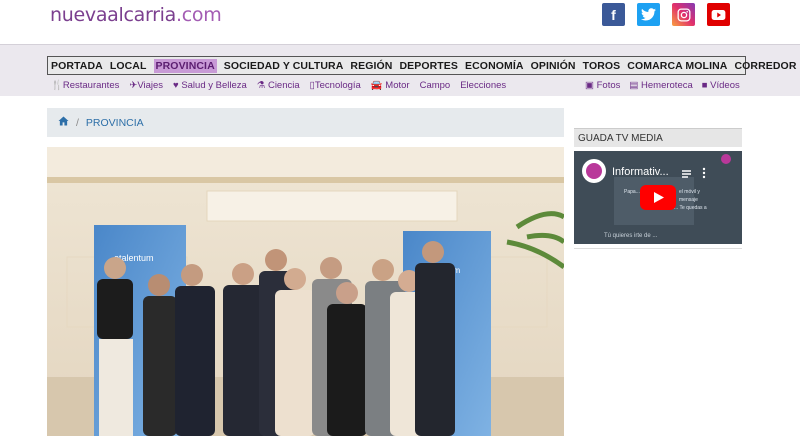 Image resolution: width=800 pixels, height=436 pixels. I want to click on nav-sociedad-y-cultura: SOCIEDAD Y CULTURA, so click(284, 66).